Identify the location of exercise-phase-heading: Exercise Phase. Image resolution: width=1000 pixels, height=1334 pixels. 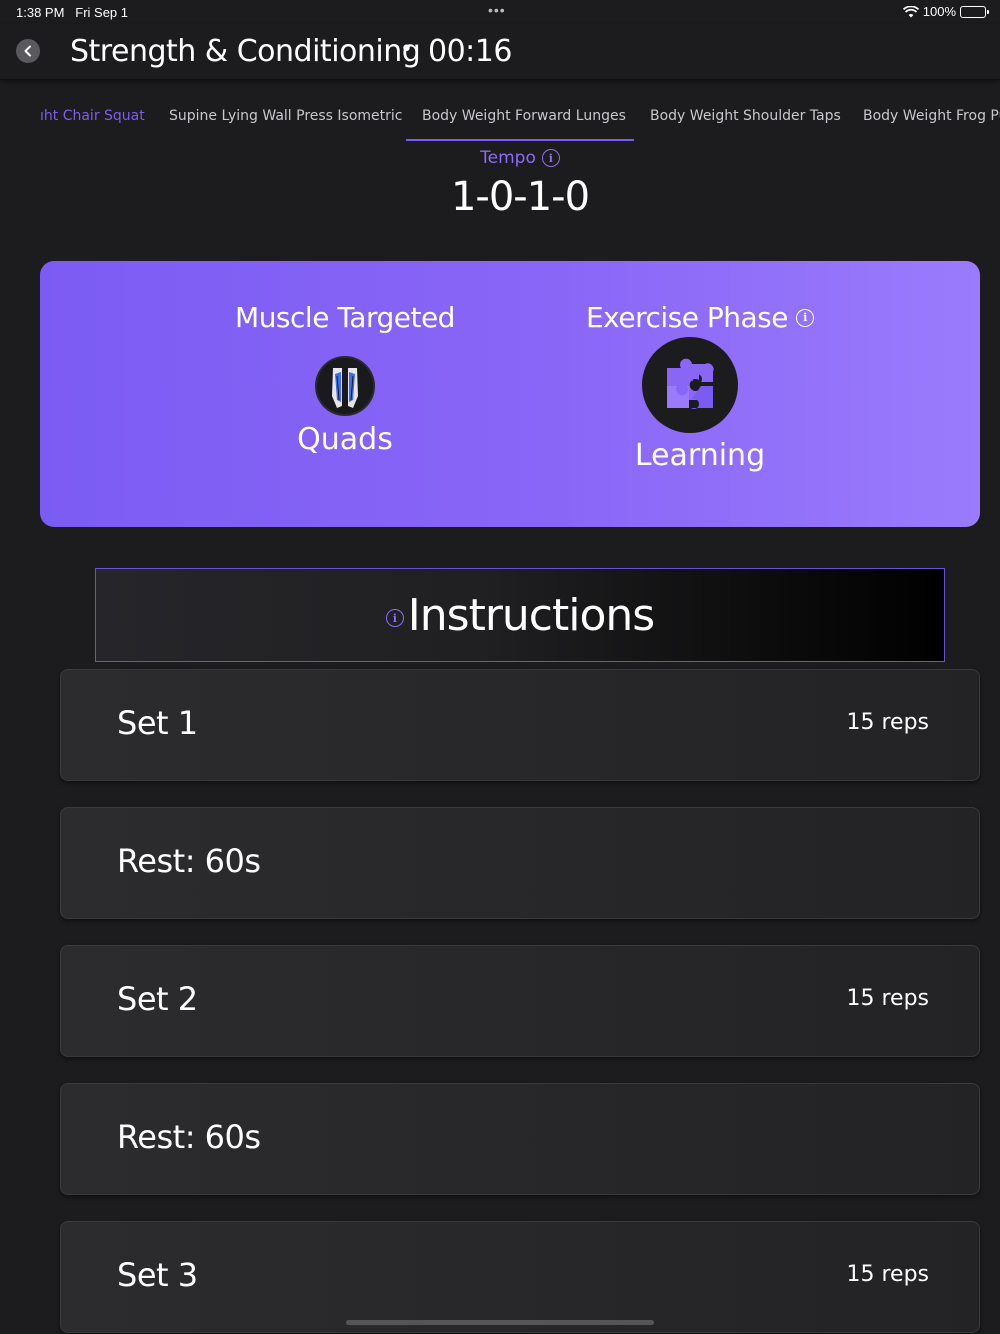
(687, 317).